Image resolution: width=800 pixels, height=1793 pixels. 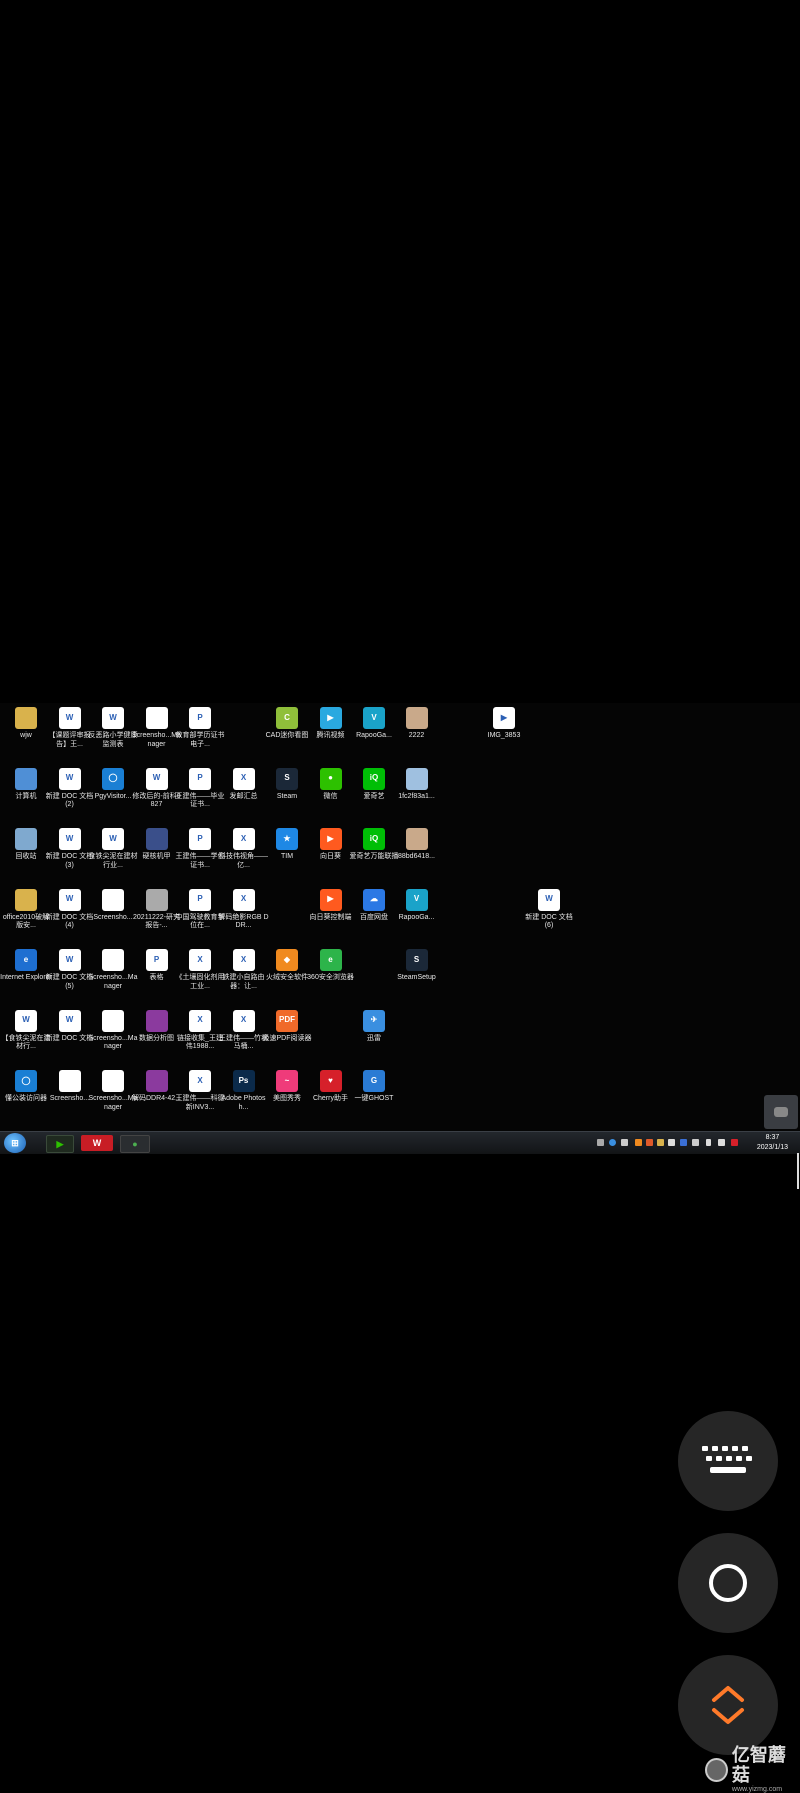 What do you see at coordinates (758, 1765) in the screenshot?
I see `watermark-text: 亿智蘑菇` at bounding box center [758, 1765].